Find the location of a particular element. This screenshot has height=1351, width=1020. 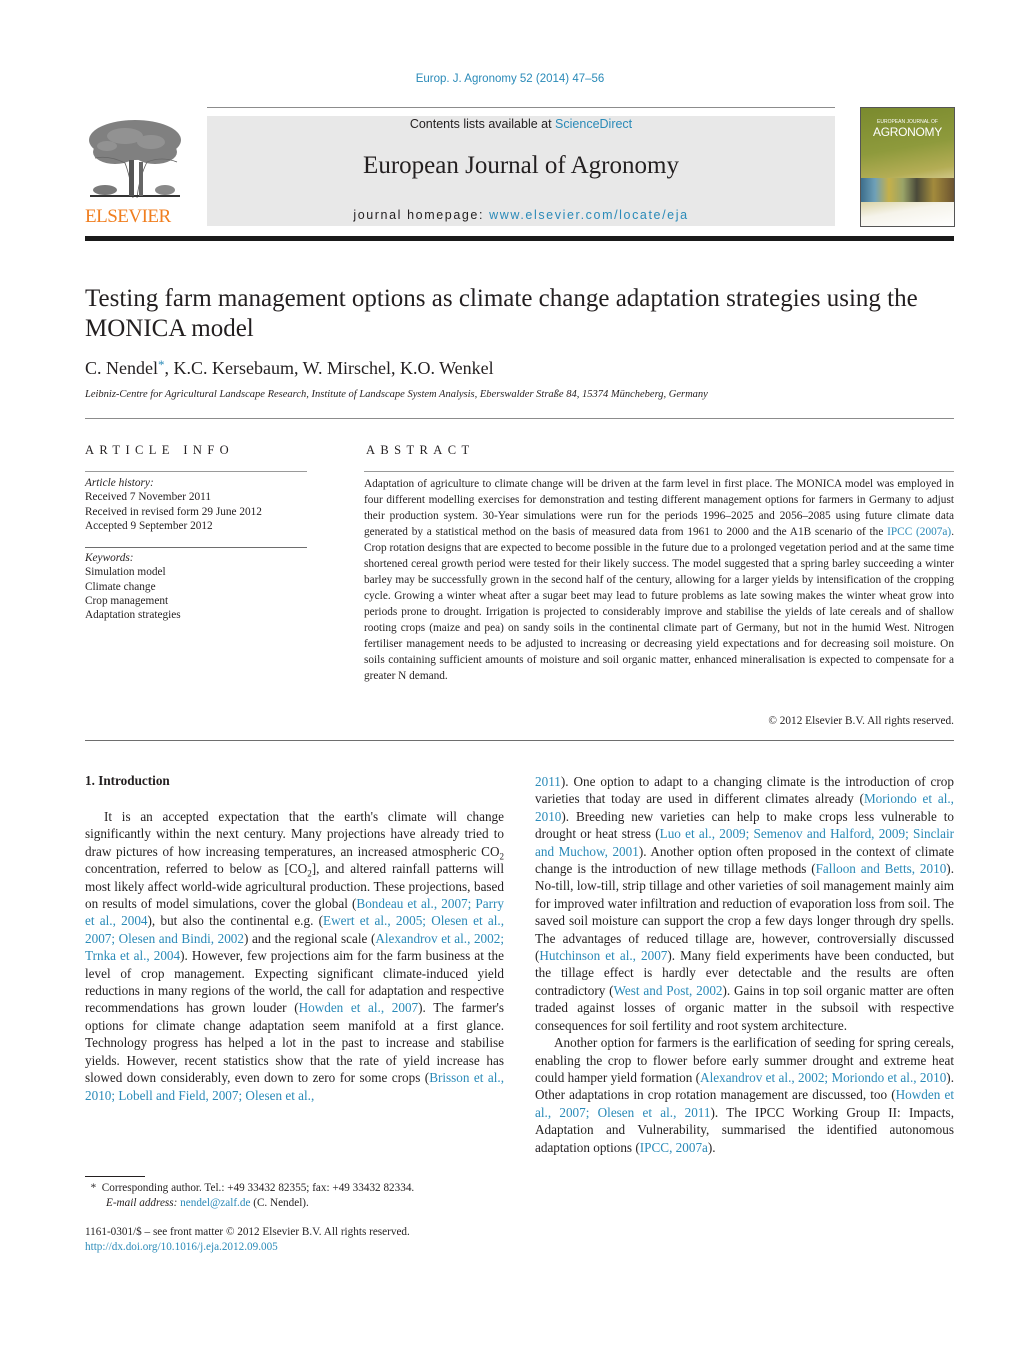

article-info-heading: ARTICLE INFO is located at coordinates (160, 450).